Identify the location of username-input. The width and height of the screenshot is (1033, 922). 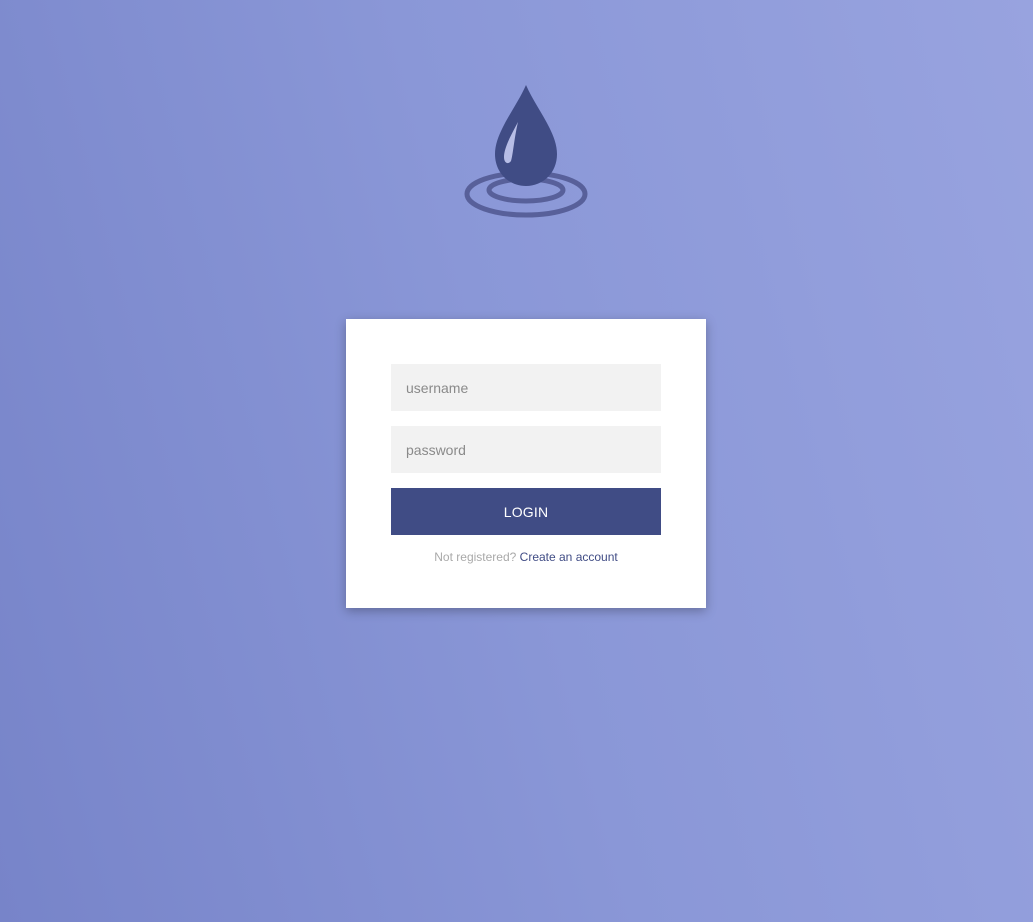
(526, 387).